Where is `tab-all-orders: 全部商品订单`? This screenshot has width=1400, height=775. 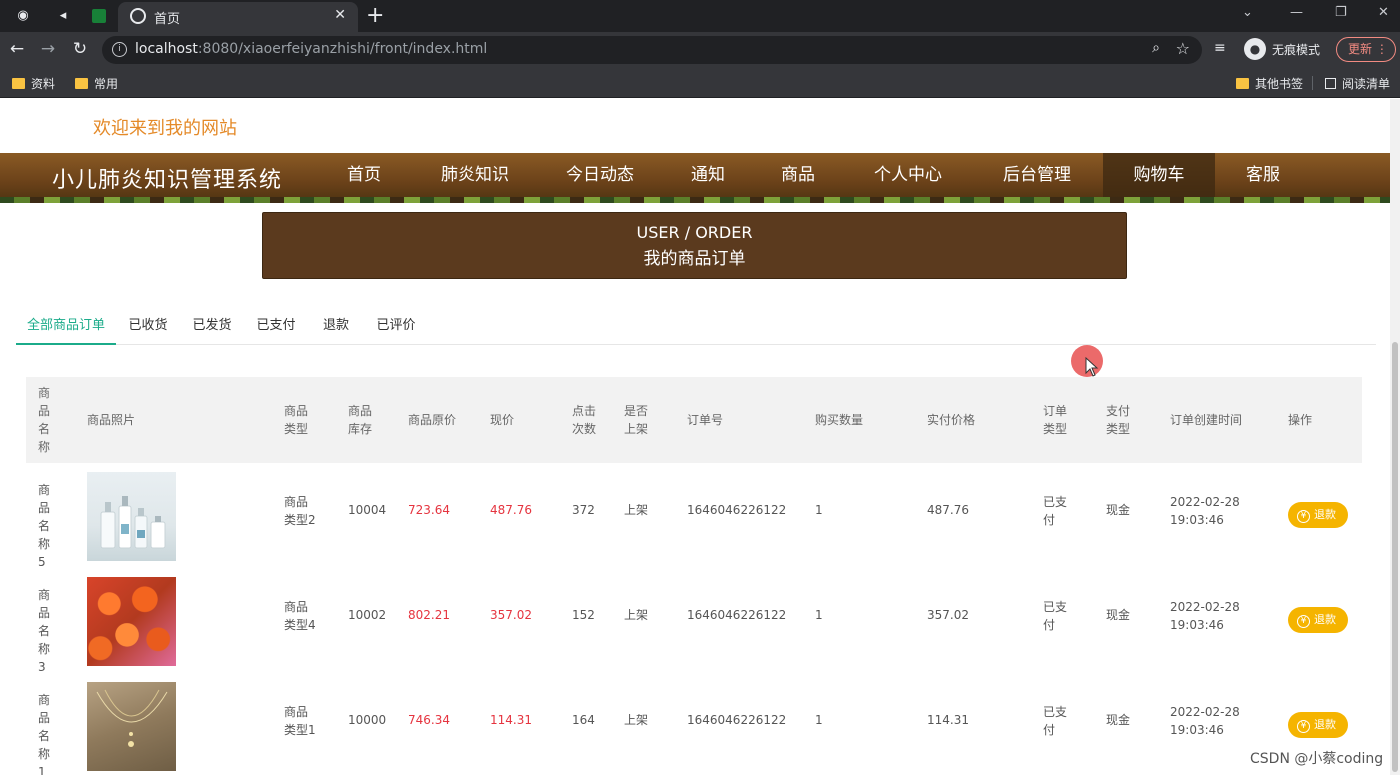
tab-all-orders: 全部商品订单 is located at coordinates (66, 328).